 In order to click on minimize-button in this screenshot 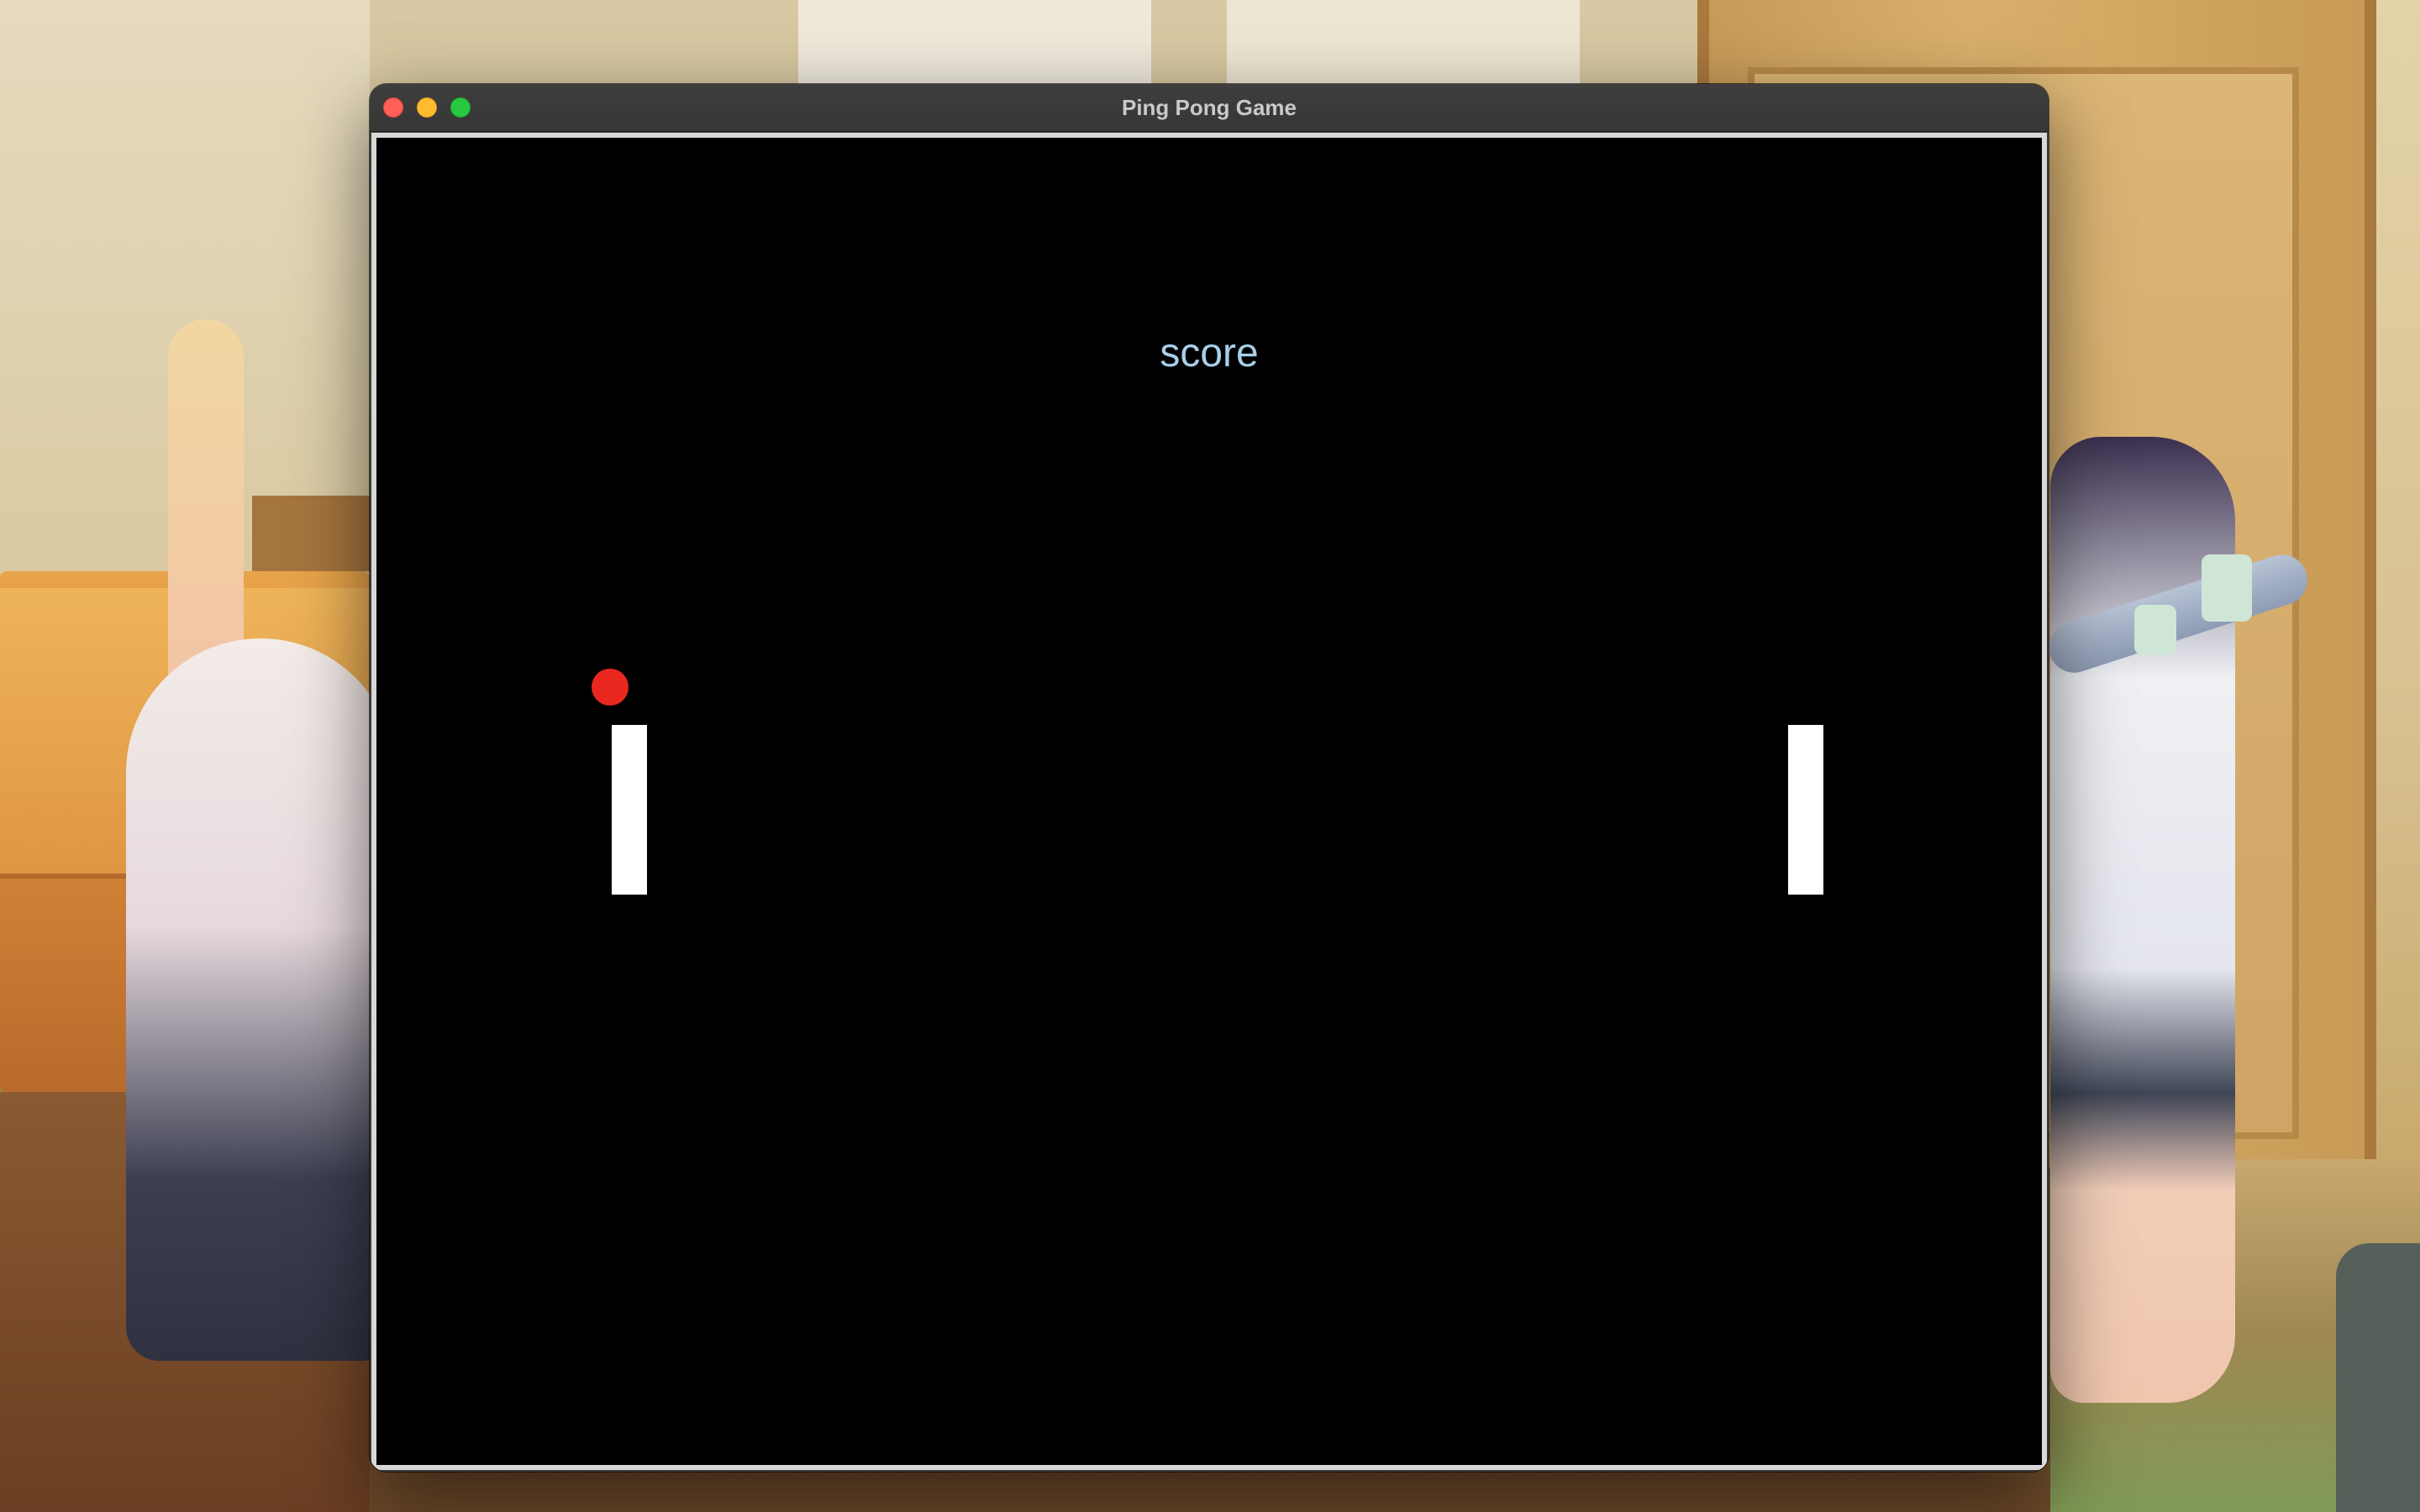, I will do `click(427, 107)`.